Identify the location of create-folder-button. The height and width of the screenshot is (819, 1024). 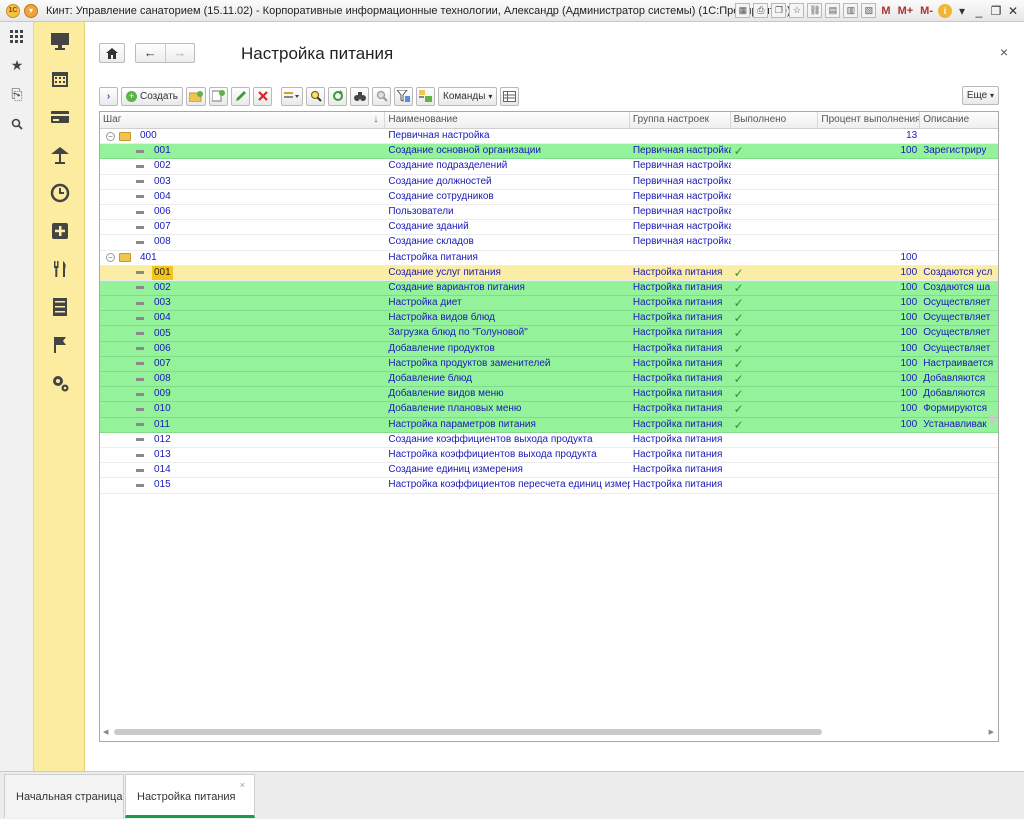
(196, 96).